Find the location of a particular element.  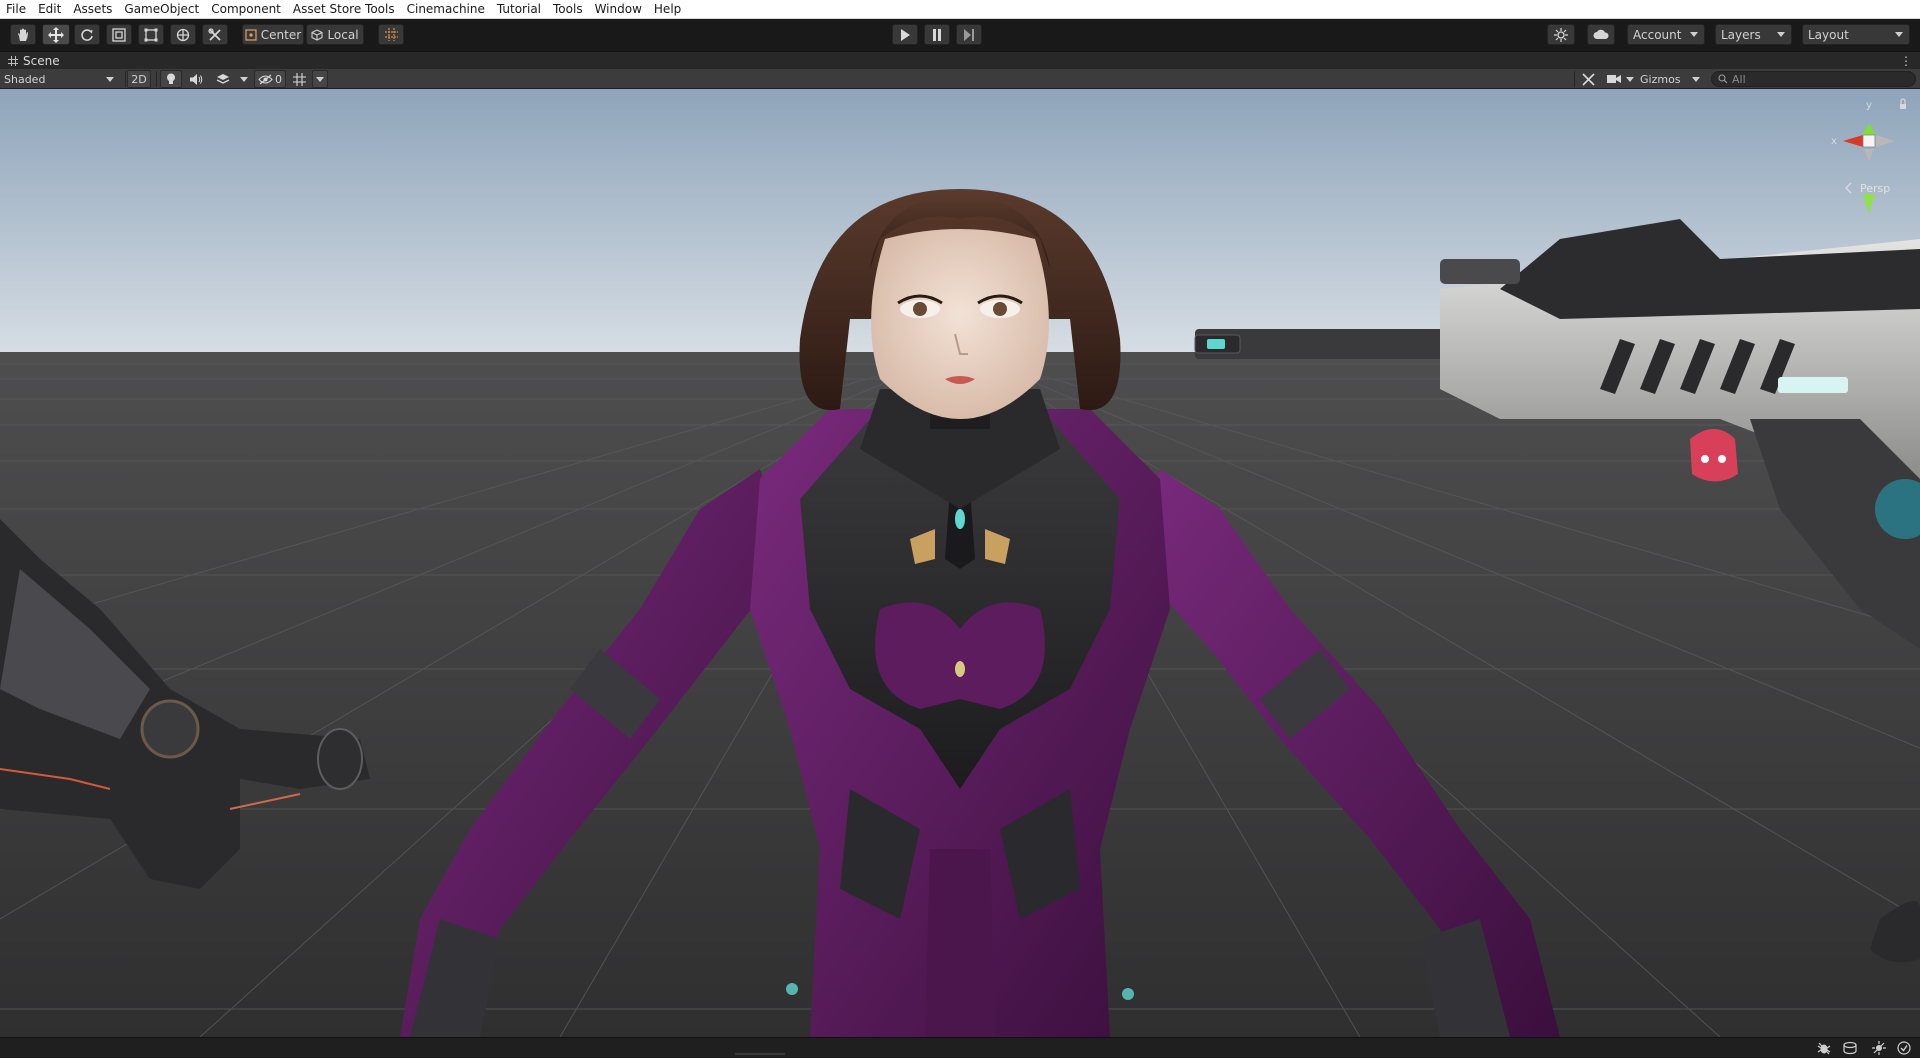

move-tool-button is located at coordinates (56, 34).